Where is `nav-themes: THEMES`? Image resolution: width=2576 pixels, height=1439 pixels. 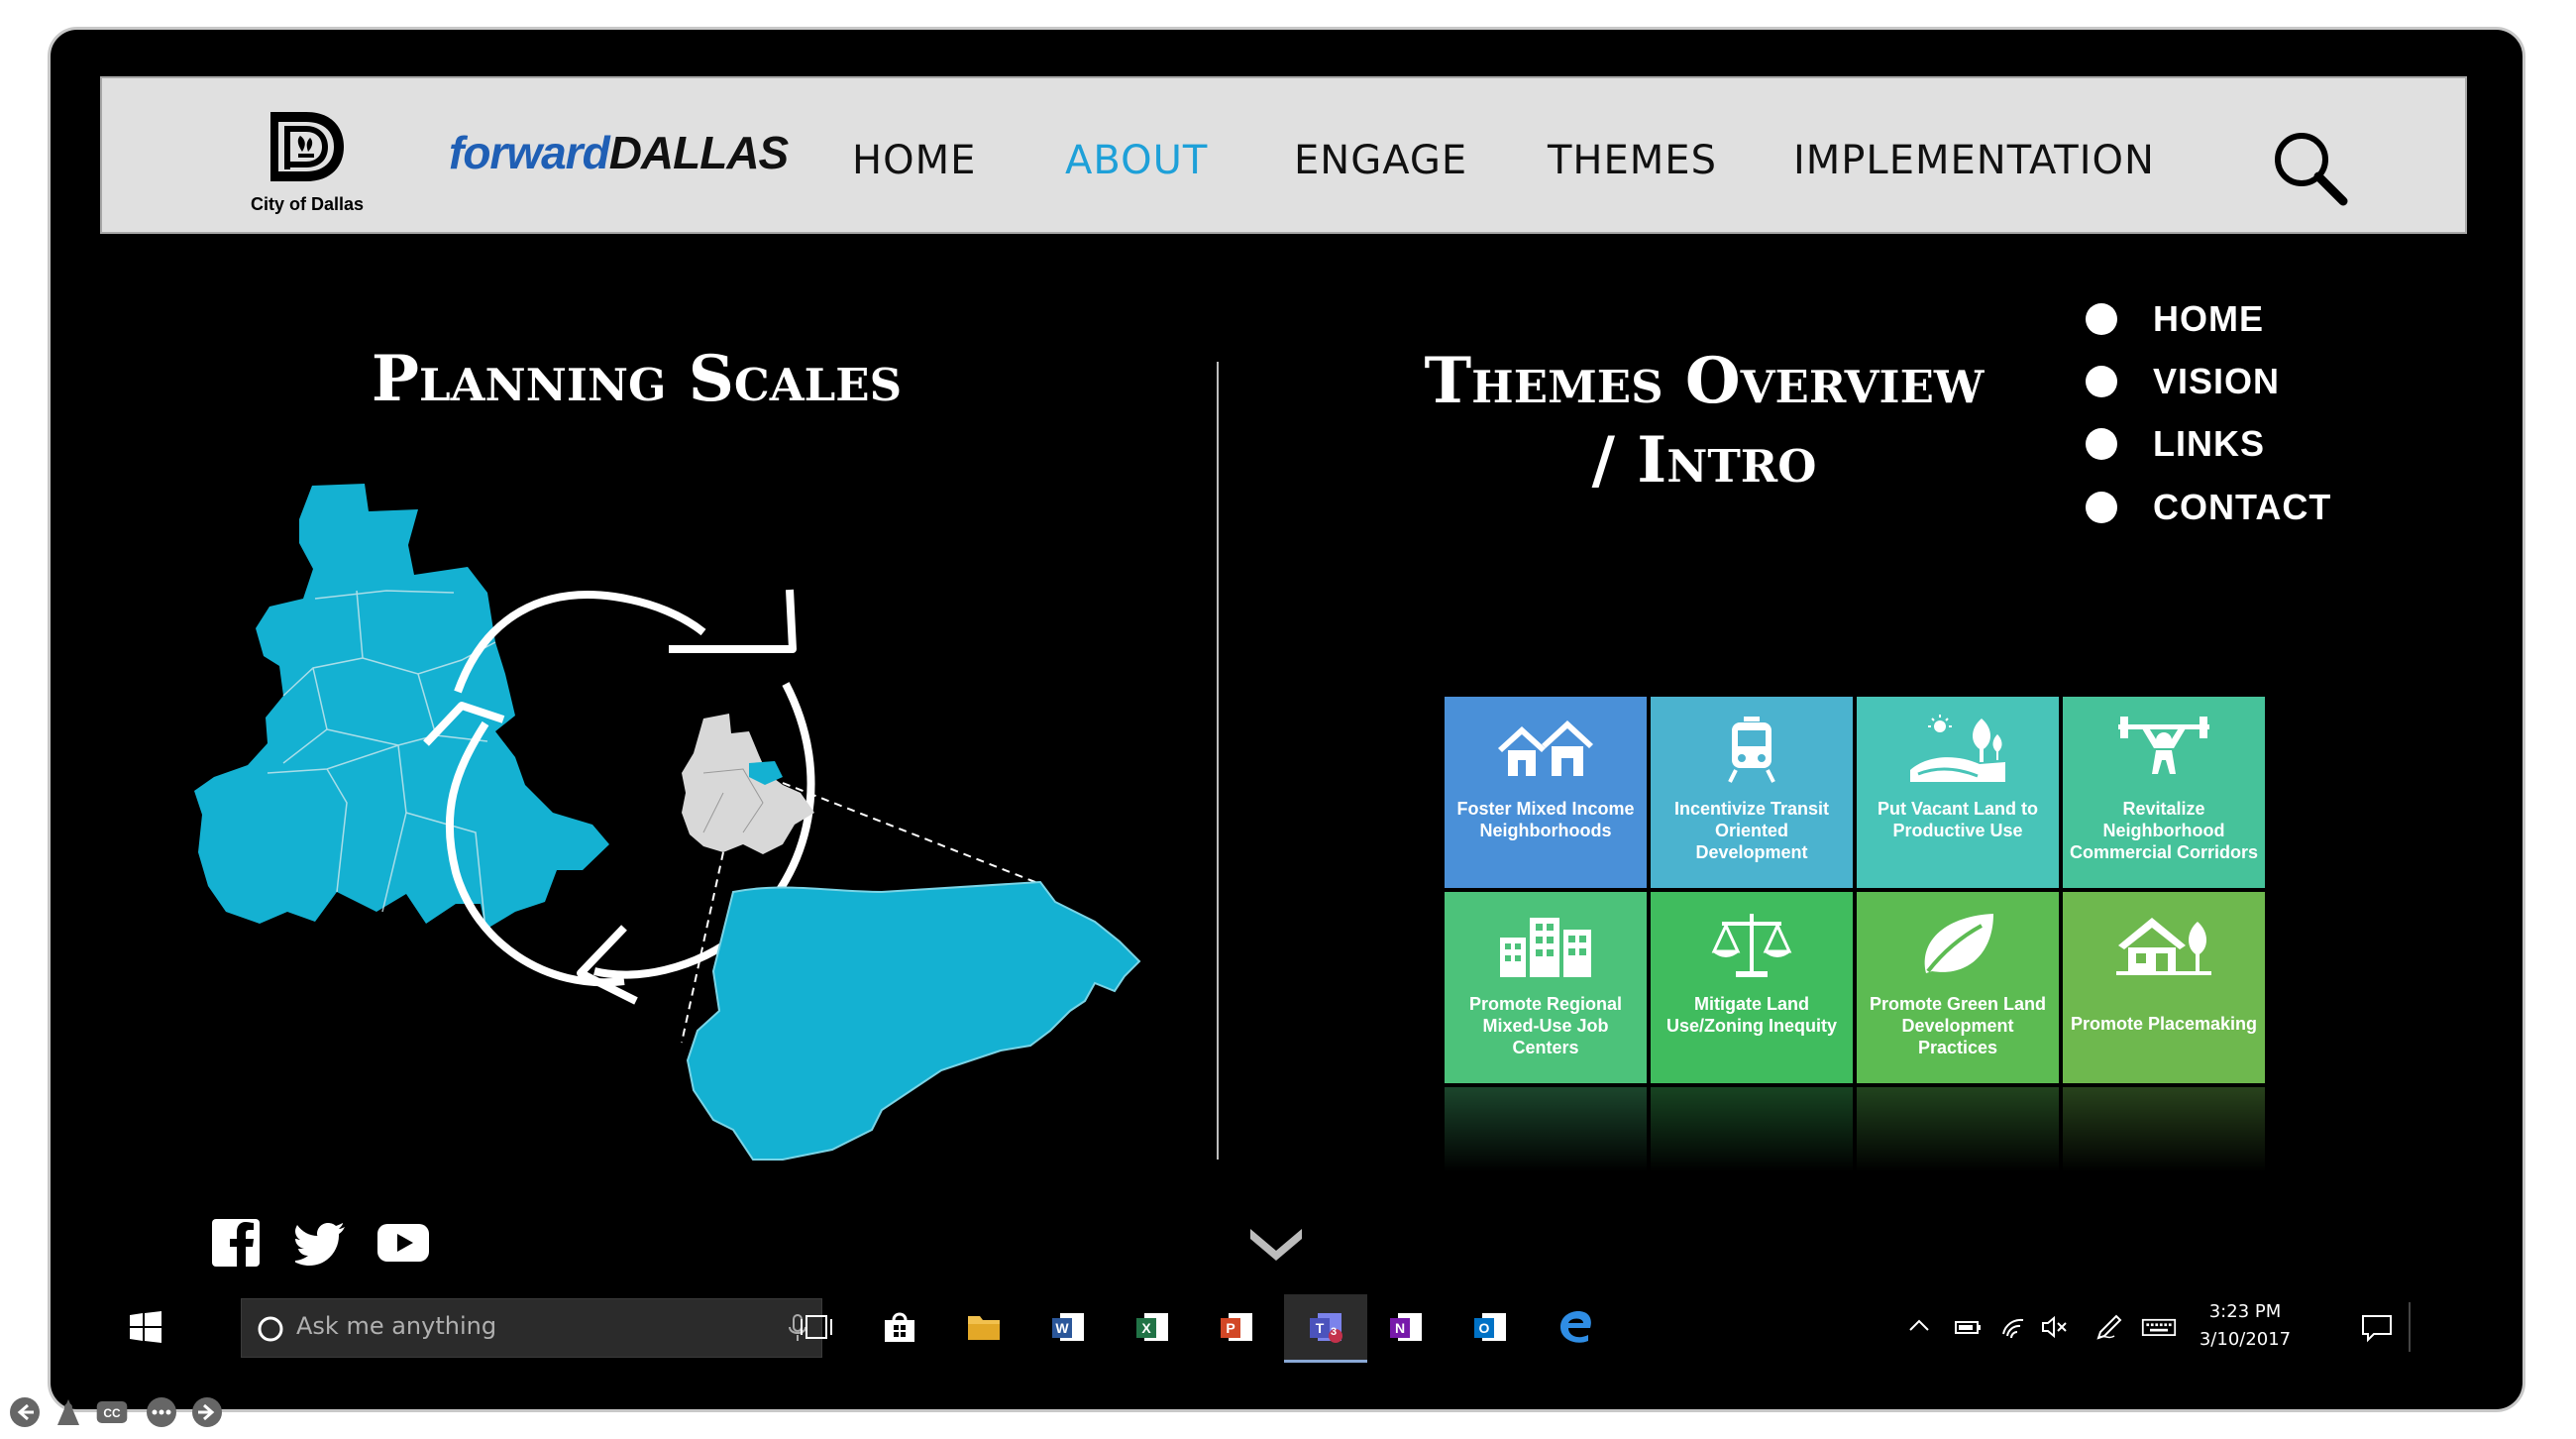 nav-themes: THEMES is located at coordinates (1632, 160).